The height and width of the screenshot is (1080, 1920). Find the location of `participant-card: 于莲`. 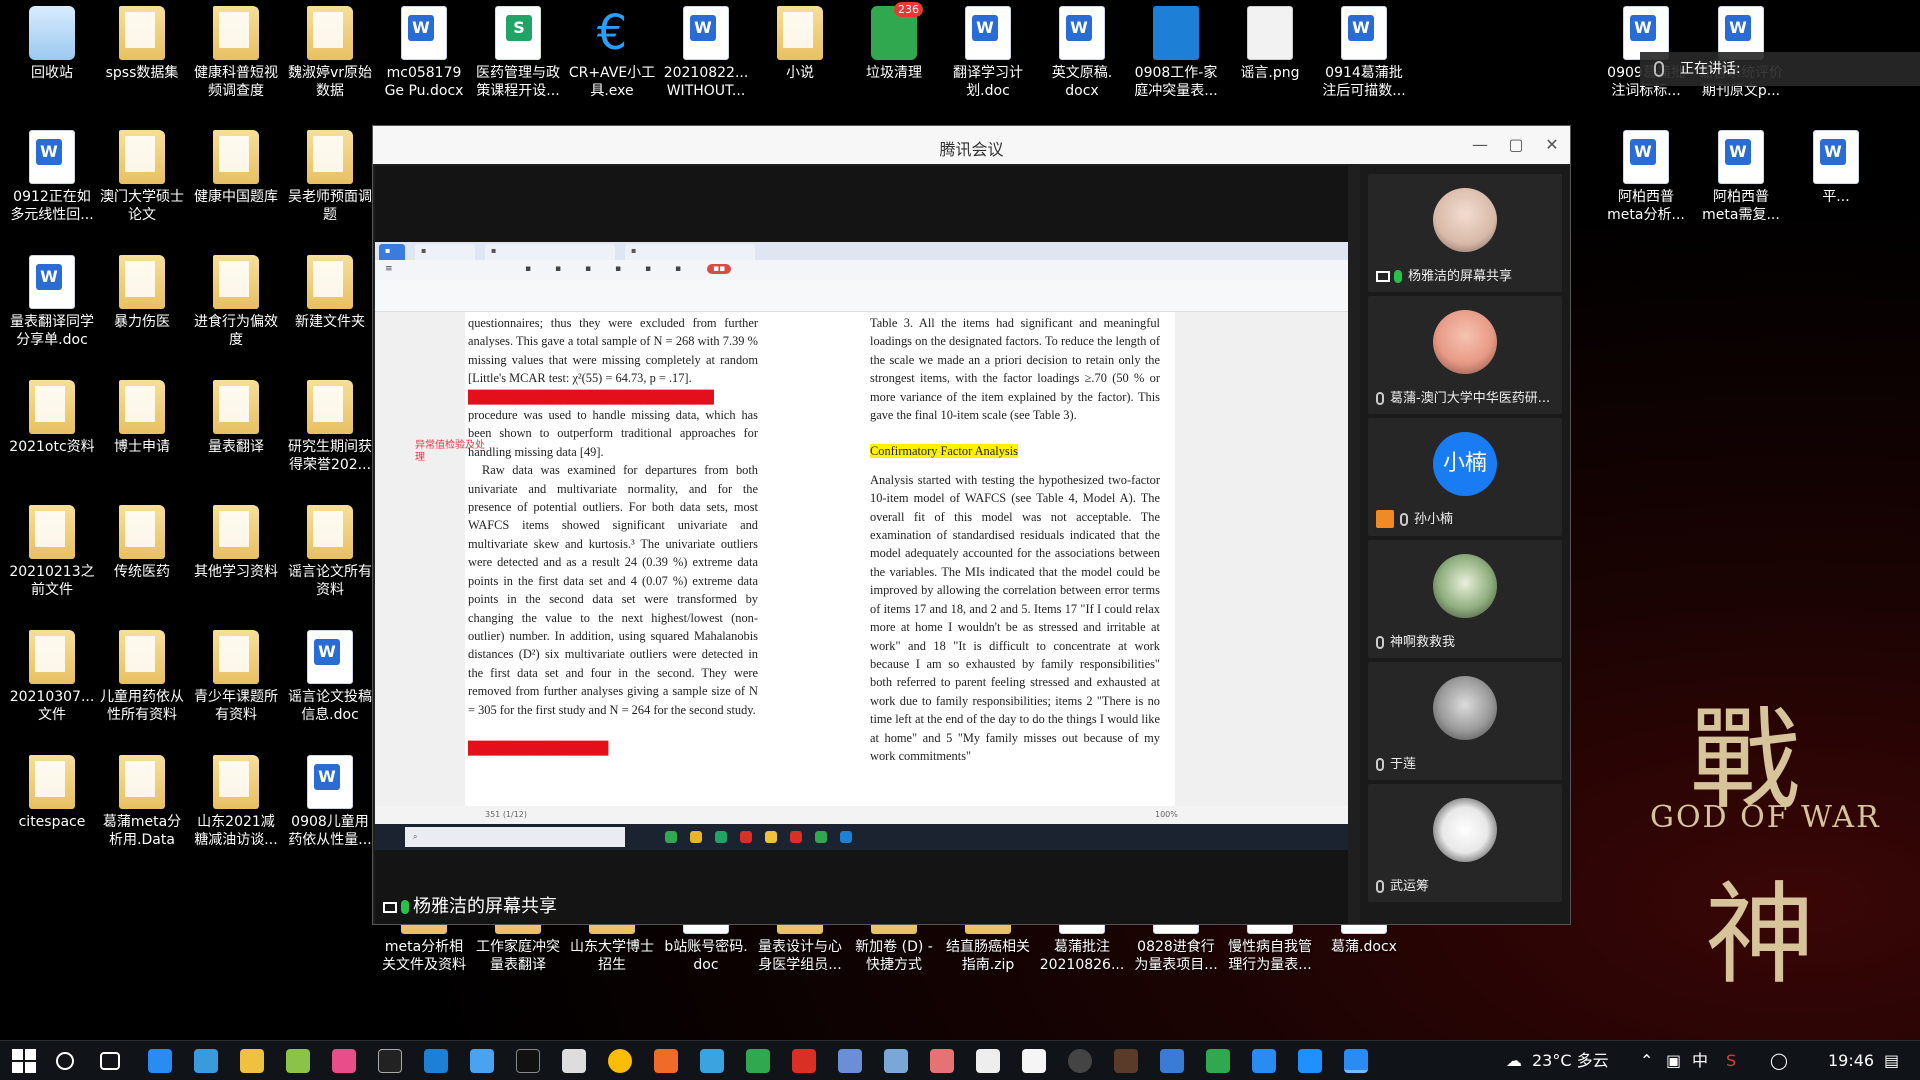

participant-card: 于莲 is located at coordinates (1465, 721).